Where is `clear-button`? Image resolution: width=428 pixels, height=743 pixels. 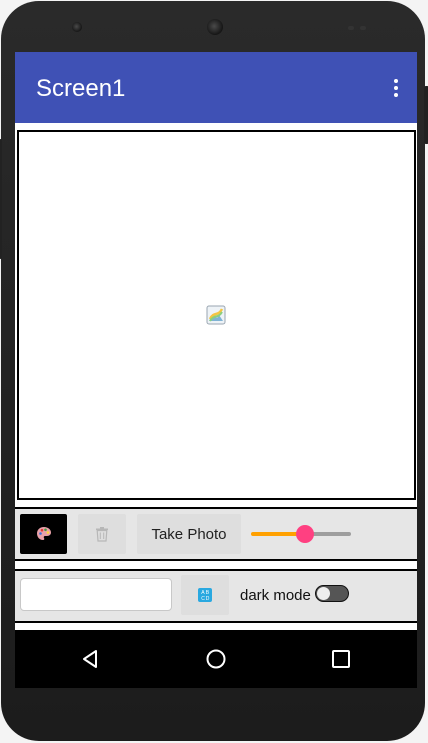
clear-button is located at coordinates (102, 534).